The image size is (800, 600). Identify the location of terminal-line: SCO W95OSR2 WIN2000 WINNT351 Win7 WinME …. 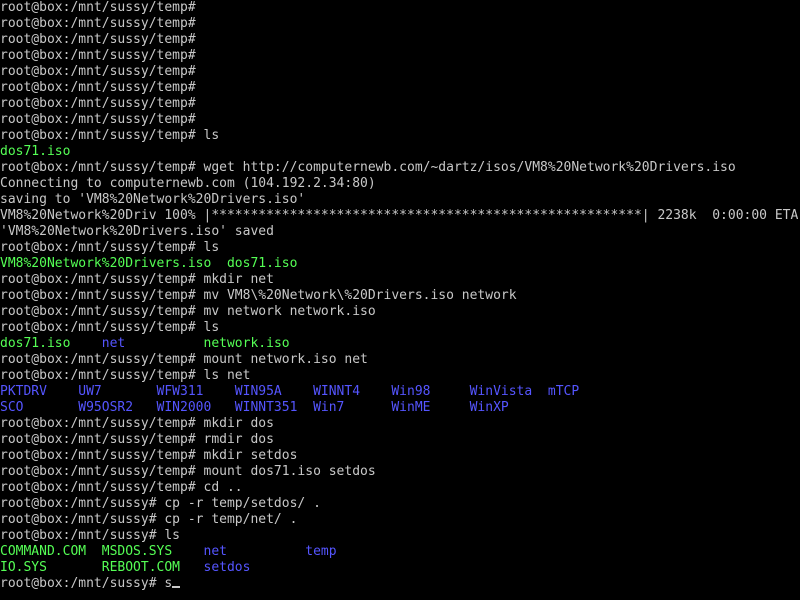
(254, 408).